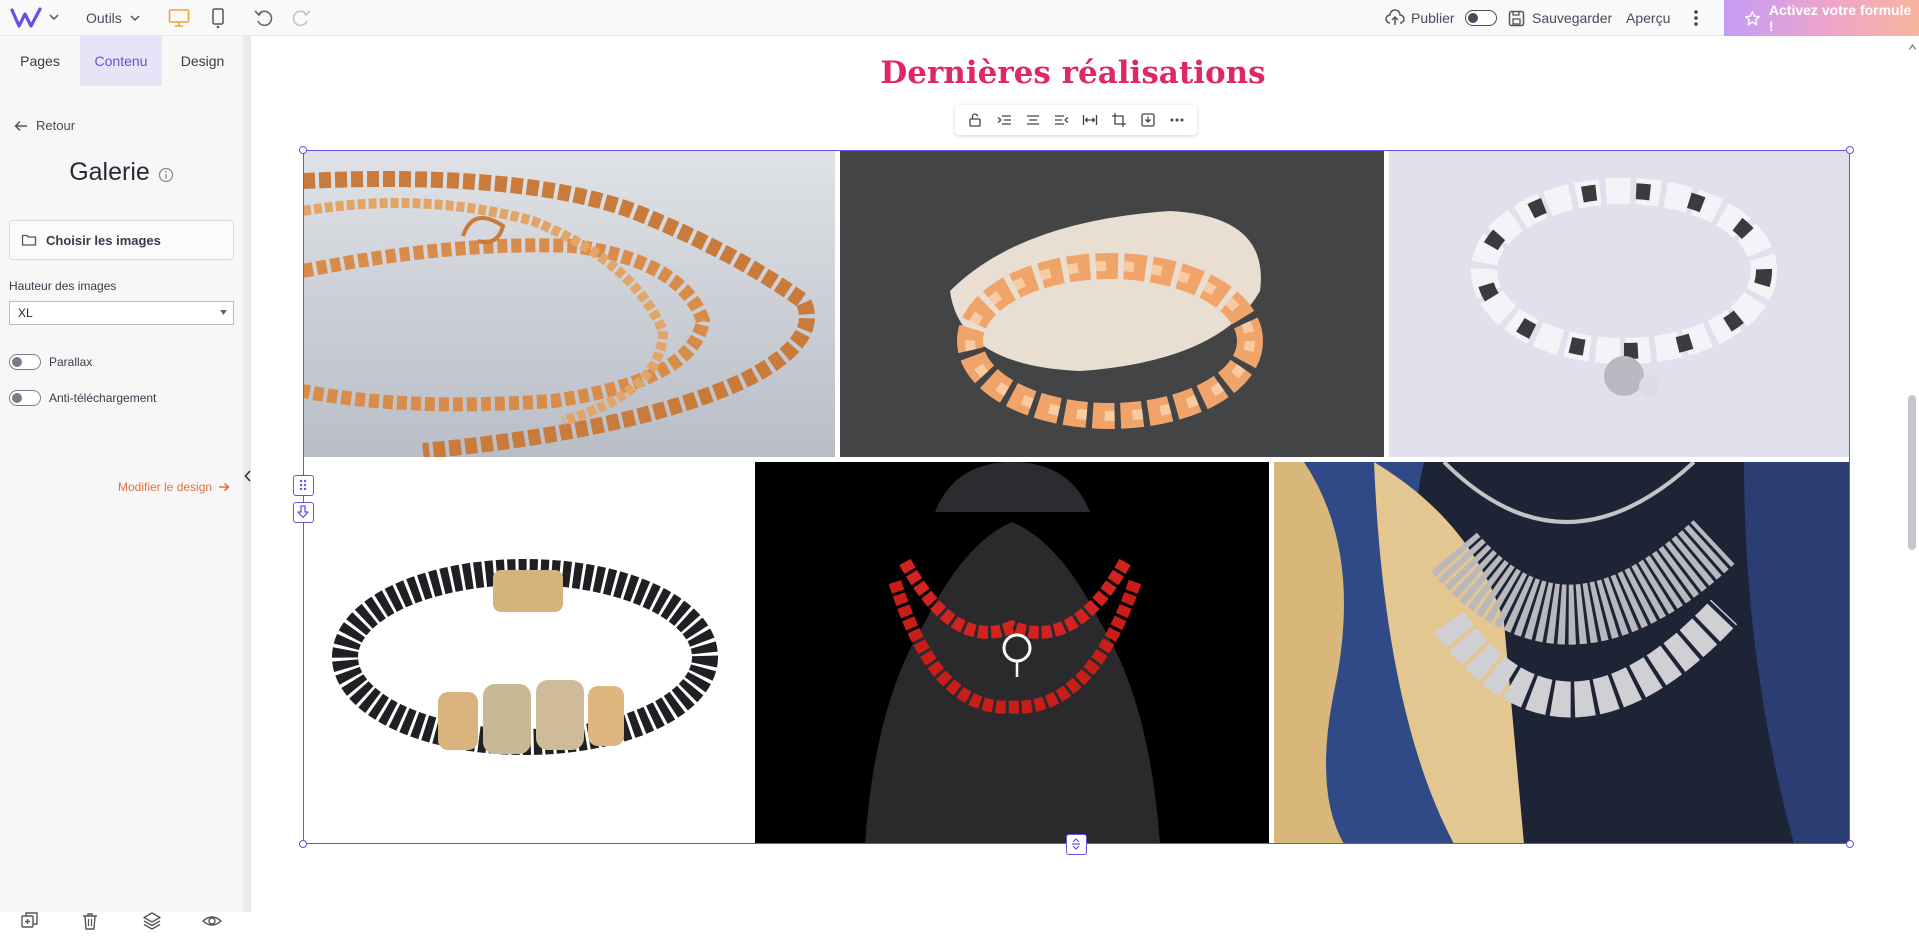  What do you see at coordinates (1840, 18) in the screenshot?
I see `upgrade-label: Activez votre formule !` at bounding box center [1840, 18].